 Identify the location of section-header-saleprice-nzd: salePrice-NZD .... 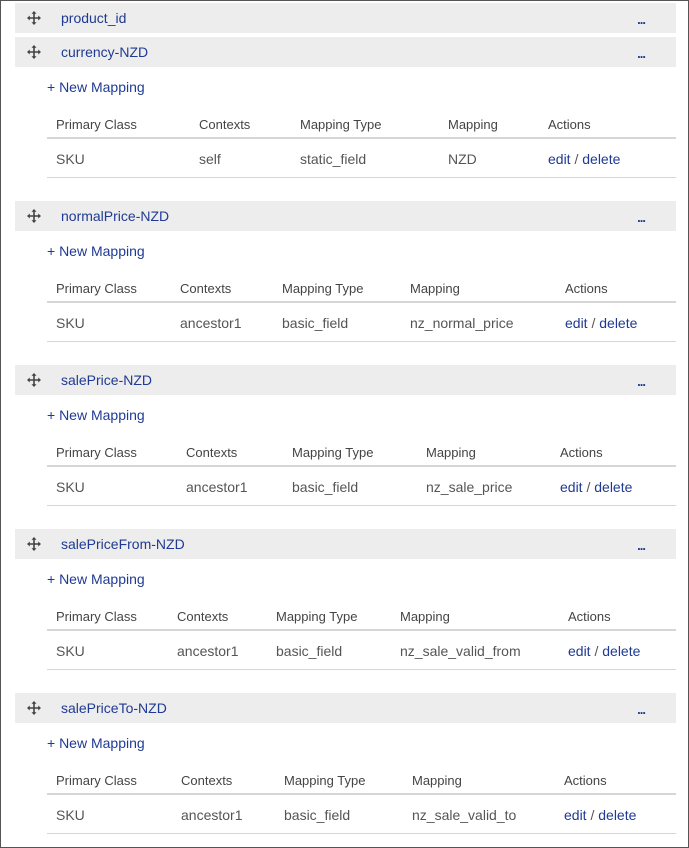
(345, 380).